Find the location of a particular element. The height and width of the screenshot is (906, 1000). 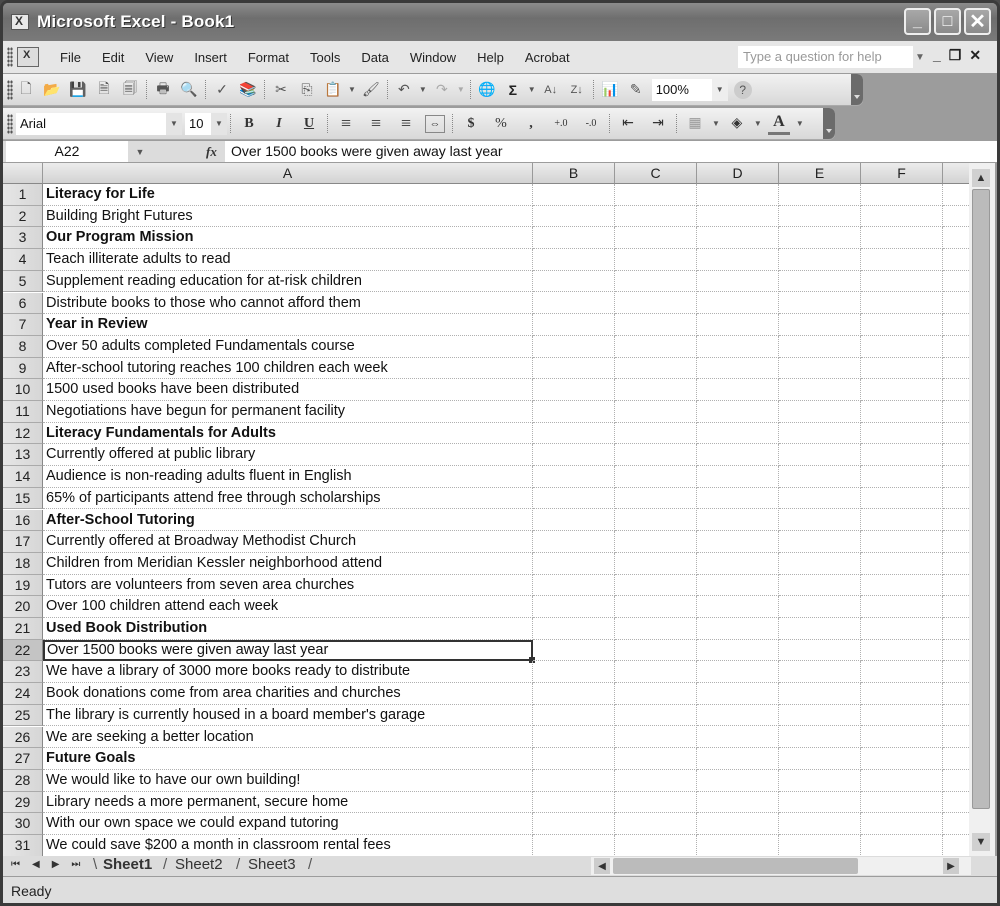

horizontal-scrollbar: ◀ ▶ is located at coordinates (781, 866).